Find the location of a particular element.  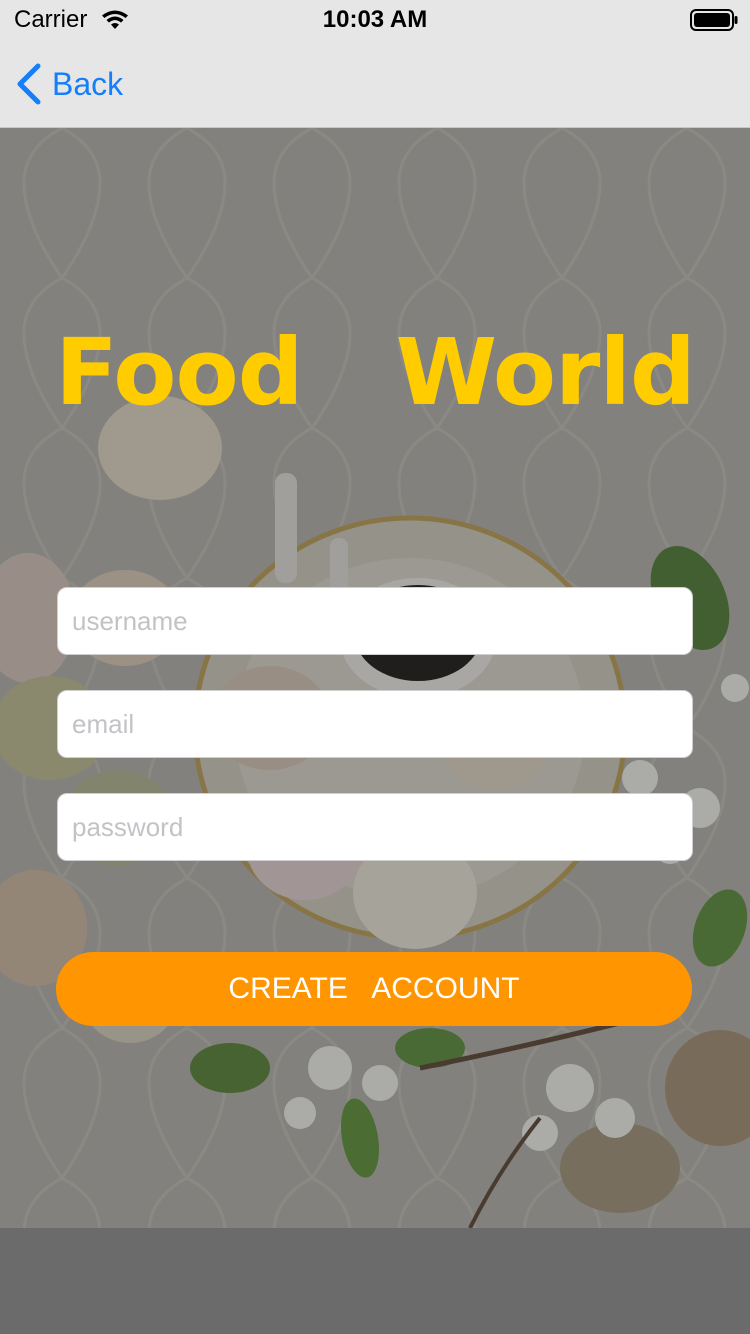

email-field is located at coordinates (375, 724).